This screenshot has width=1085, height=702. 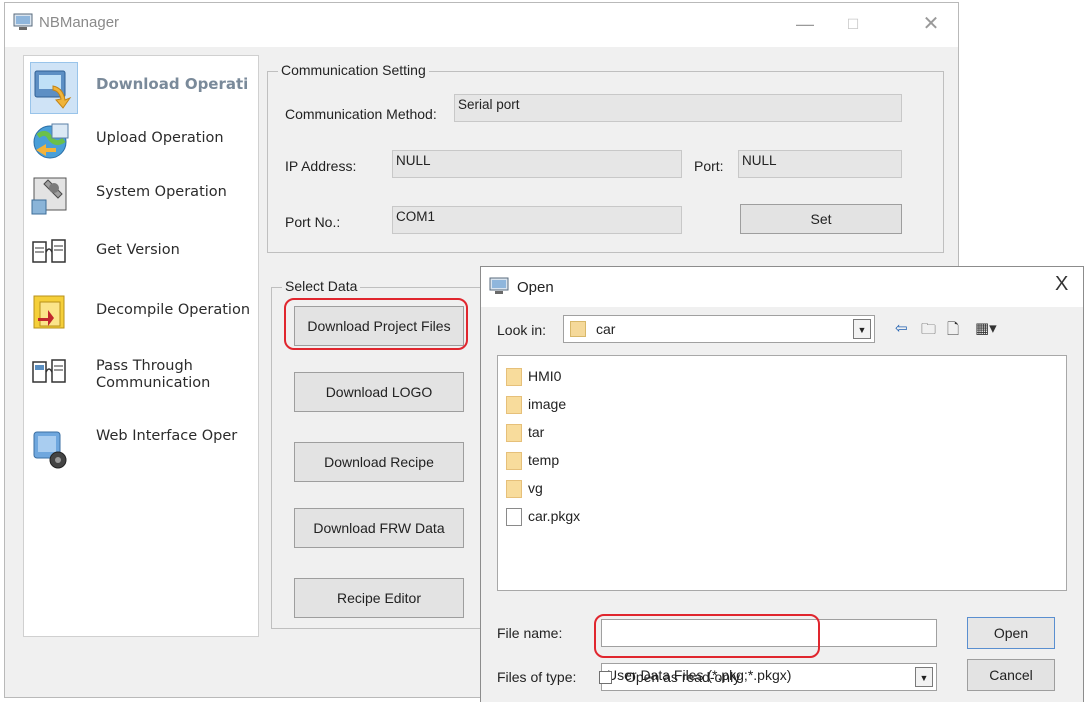 What do you see at coordinates (931, 24) in the screenshot?
I see `close-button: ✕` at bounding box center [931, 24].